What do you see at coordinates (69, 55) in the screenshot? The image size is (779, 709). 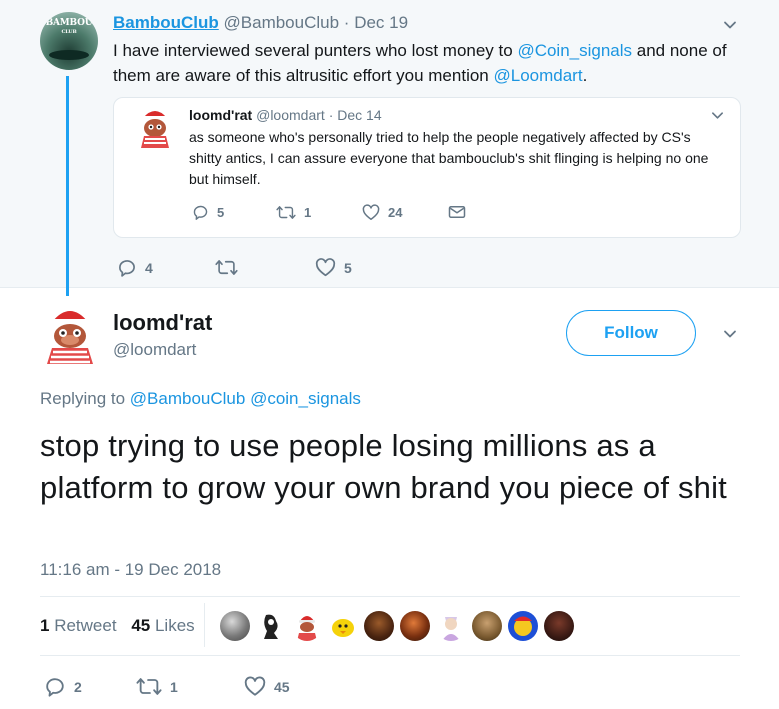 I see `avatar-island-shape` at bounding box center [69, 55].